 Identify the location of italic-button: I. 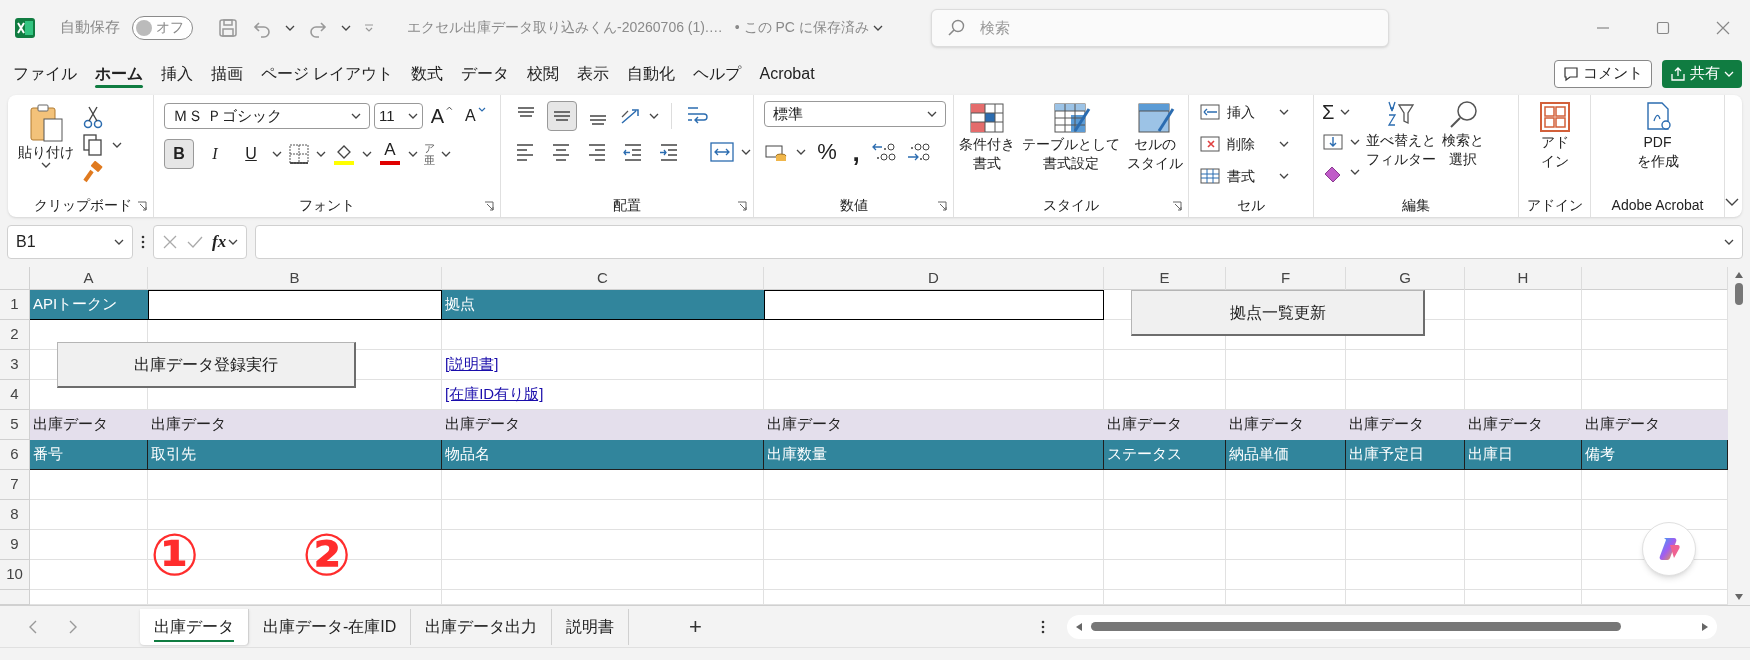
(215, 154).